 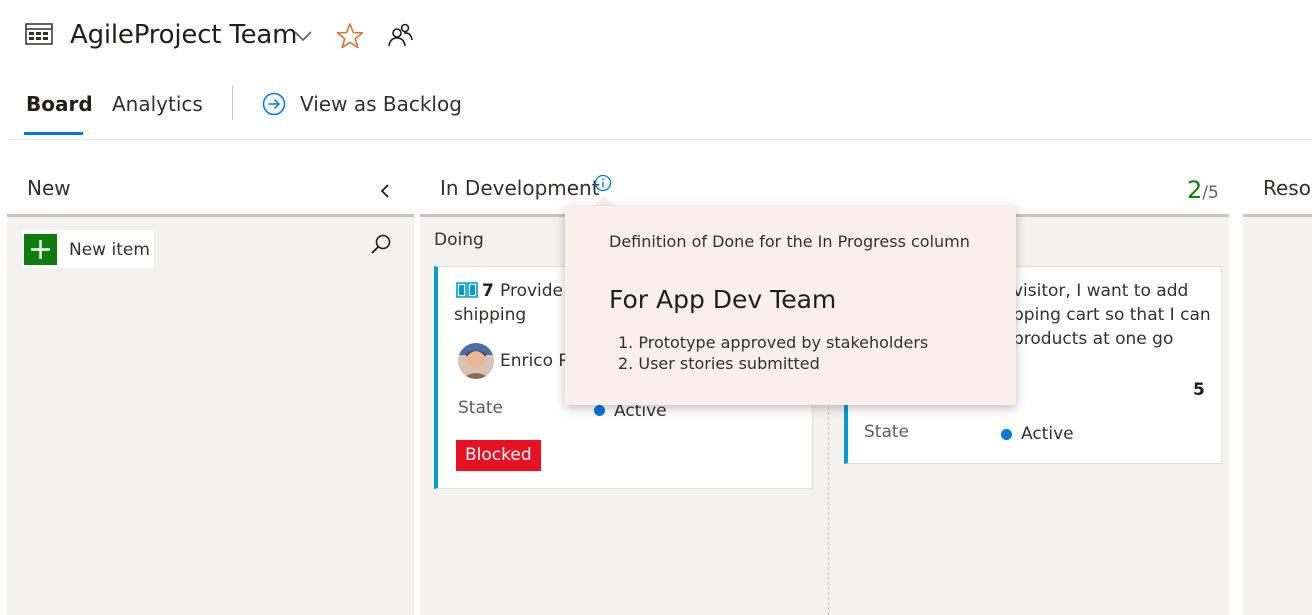 What do you see at coordinates (1199, 390) in the screenshot?
I see `effort-value: 5` at bounding box center [1199, 390].